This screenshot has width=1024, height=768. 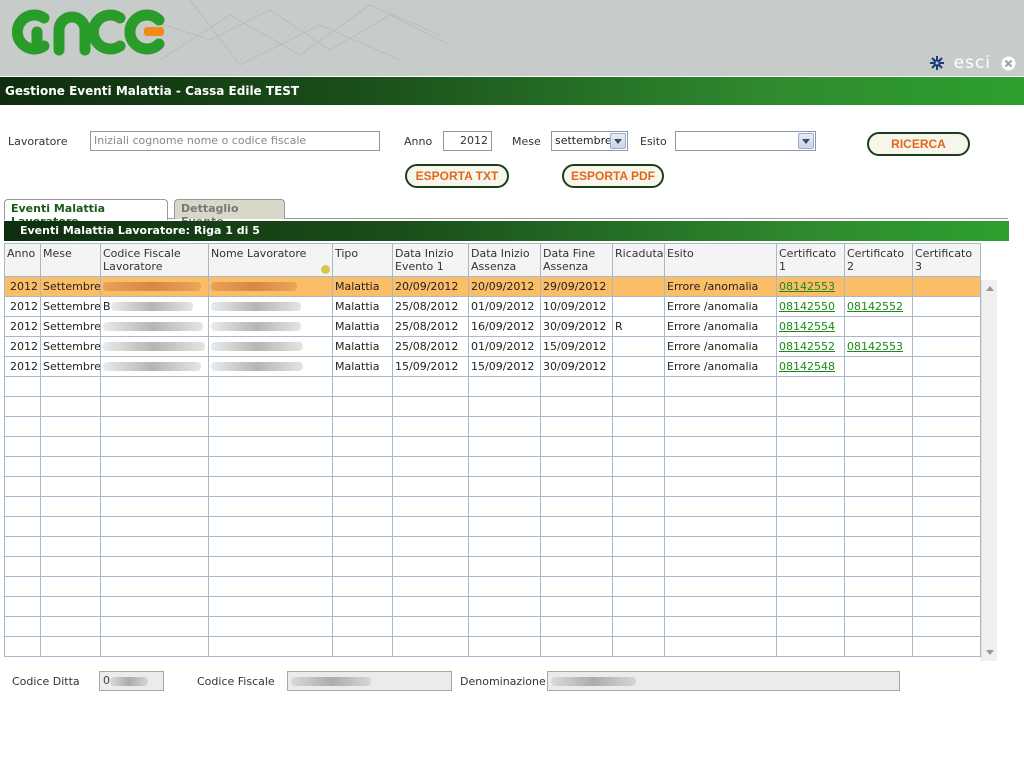 I want to click on column-header: Mese, so click(x=70, y=260).